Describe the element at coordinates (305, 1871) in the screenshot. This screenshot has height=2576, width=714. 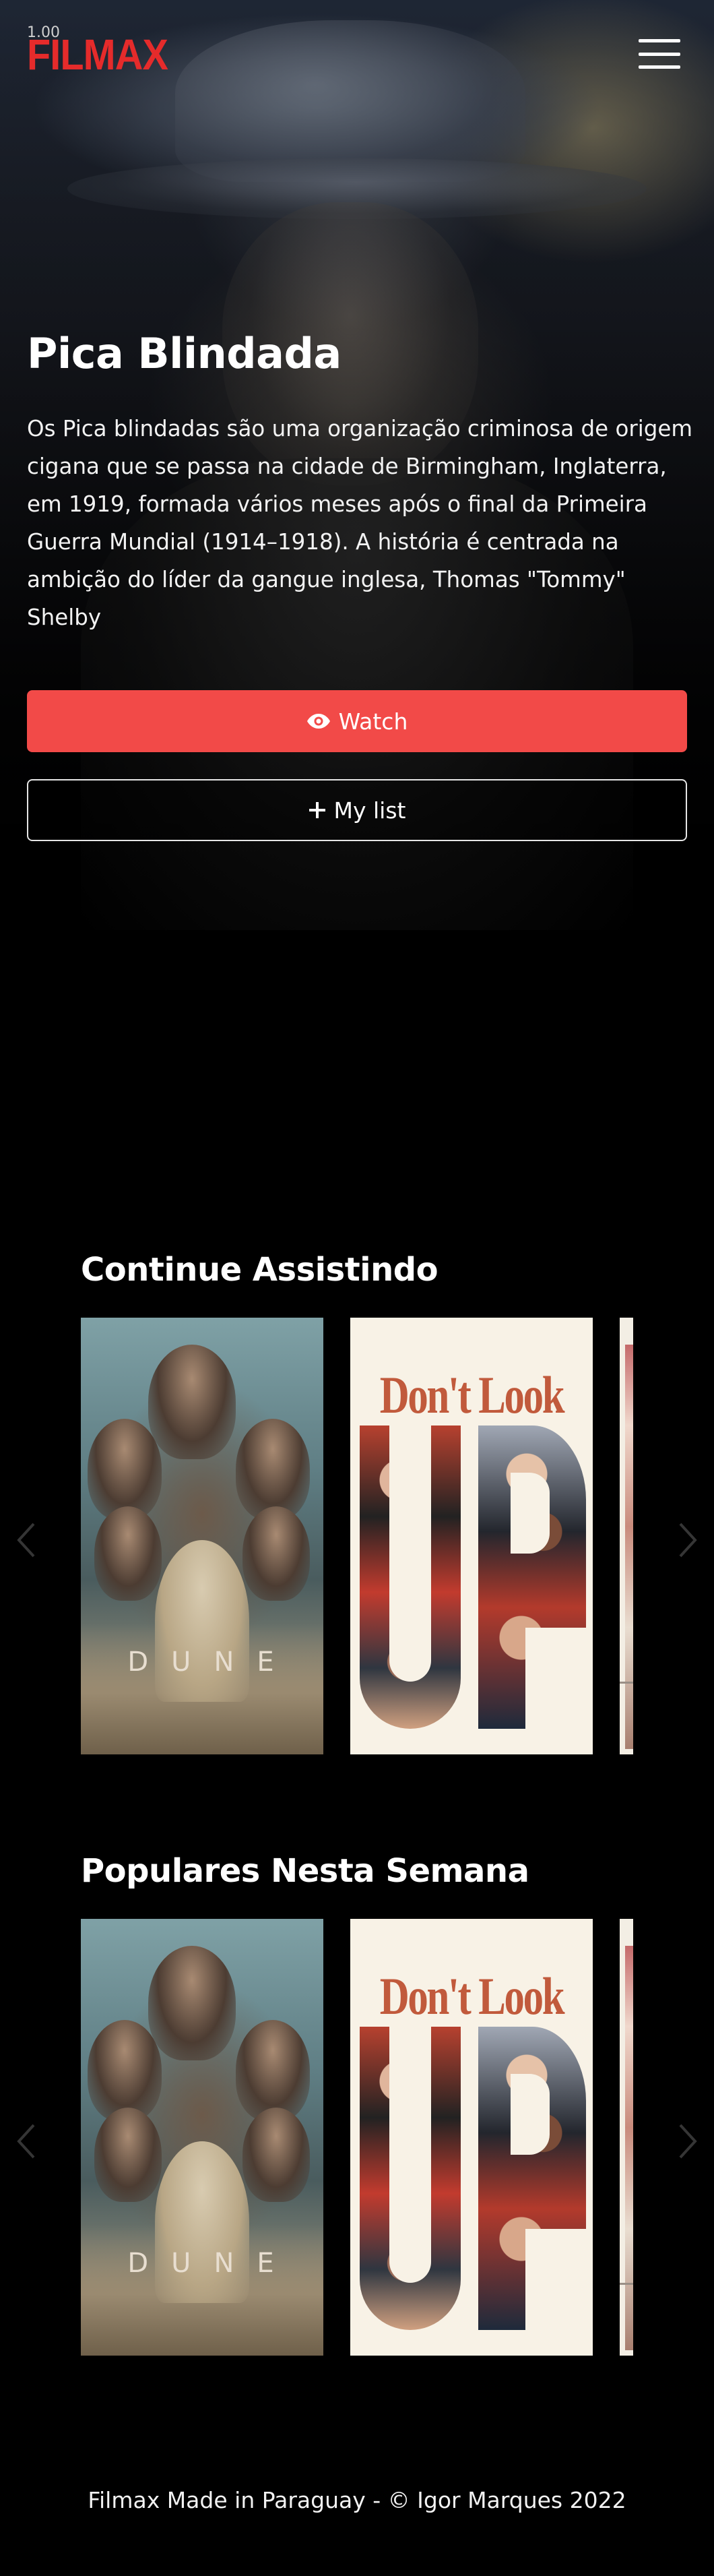
I see `row-title-popular-this-week: Populares Nesta Semana` at that location.